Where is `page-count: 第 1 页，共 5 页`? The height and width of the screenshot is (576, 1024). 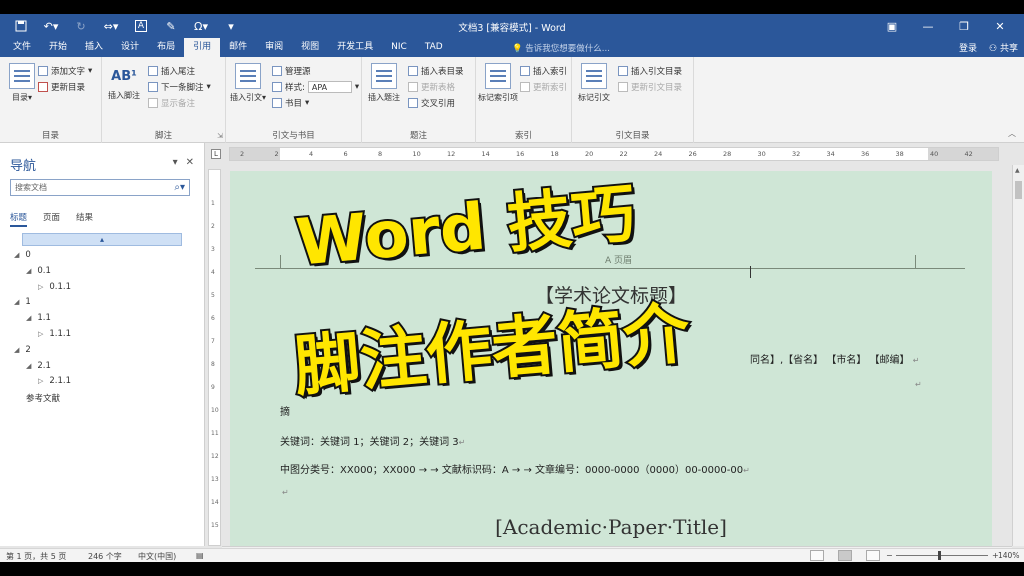
page-count: 第 1 页，共 5 页 is located at coordinates (36, 556).